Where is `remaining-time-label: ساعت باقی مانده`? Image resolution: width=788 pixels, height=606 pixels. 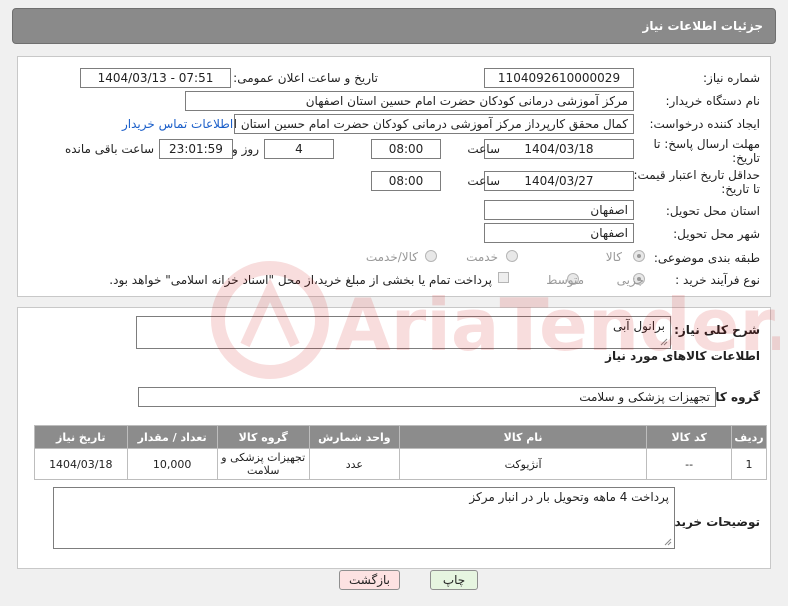 remaining-time-label: ساعت باقی مانده is located at coordinates (109, 149).